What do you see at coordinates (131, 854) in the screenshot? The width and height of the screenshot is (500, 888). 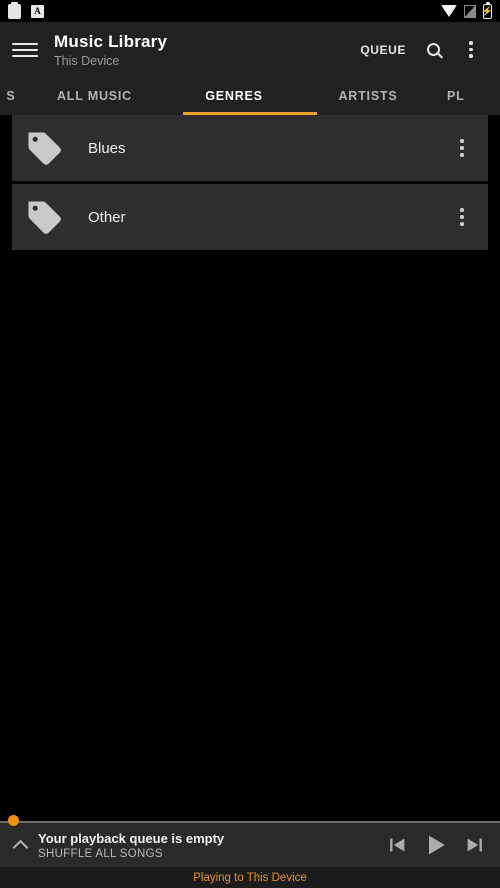 I see `shuffle-all-songs-label: SHUFFLE ALL SONGS` at bounding box center [131, 854].